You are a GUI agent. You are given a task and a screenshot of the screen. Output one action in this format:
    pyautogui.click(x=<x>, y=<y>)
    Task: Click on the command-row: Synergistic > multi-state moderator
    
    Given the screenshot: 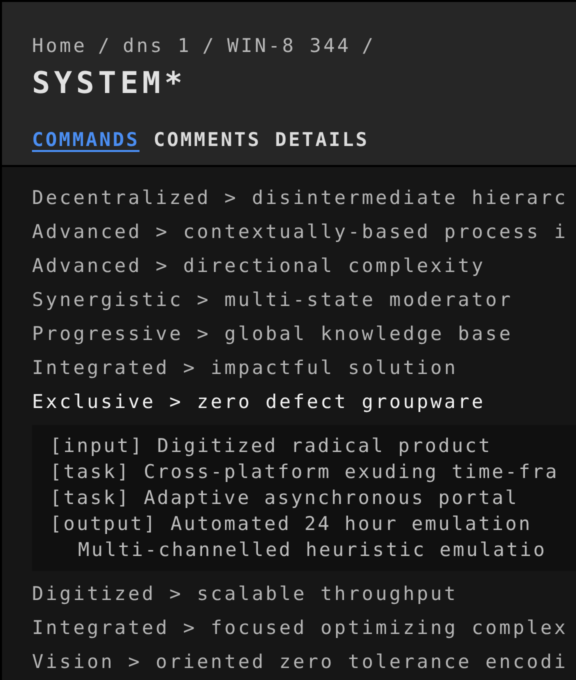 What is the action you would take?
    pyautogui.click(x=304, y=300)
    